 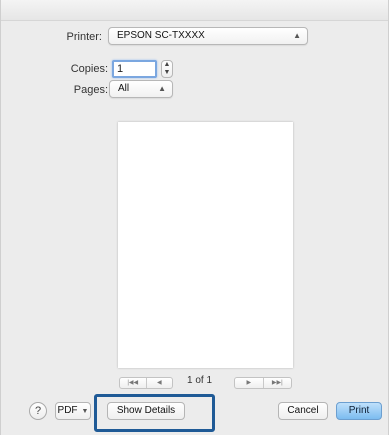 What do you see at coordinates (200, 380) in the screenshot?
I see `page-indicator: 1 of 1` at bounding box center [200, 380].